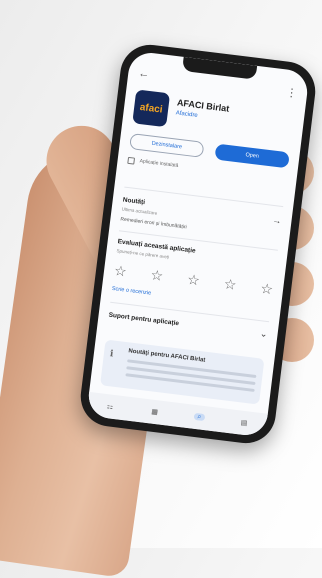 The image size is (322, 578). What do you see at coordinates (277, 220) in the screenshot?
I see `whats-new-arrow-icon: →` at bounding box center [277, 220].